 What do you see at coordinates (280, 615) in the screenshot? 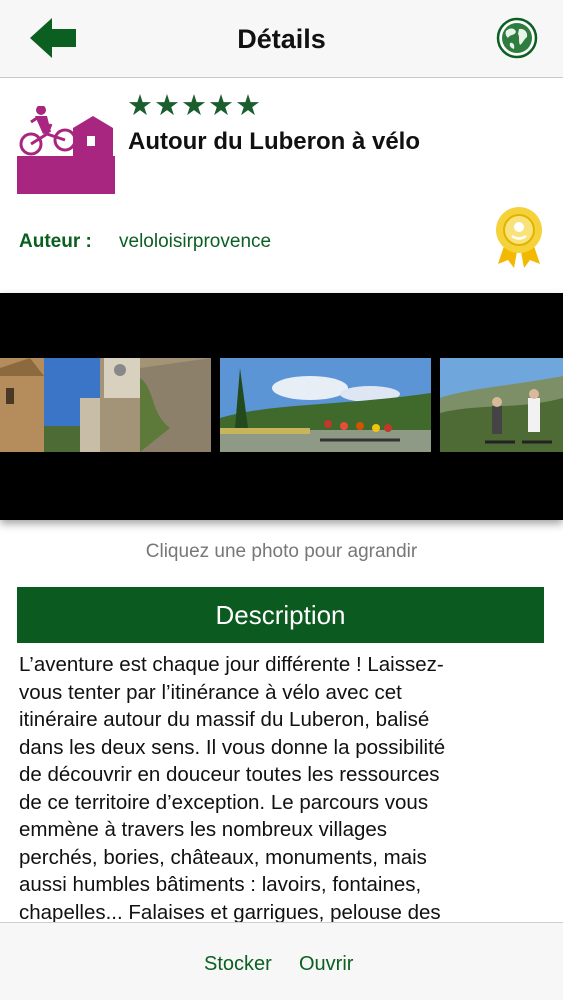
I see `description-heading: Description` at bounding box center [280, 615].